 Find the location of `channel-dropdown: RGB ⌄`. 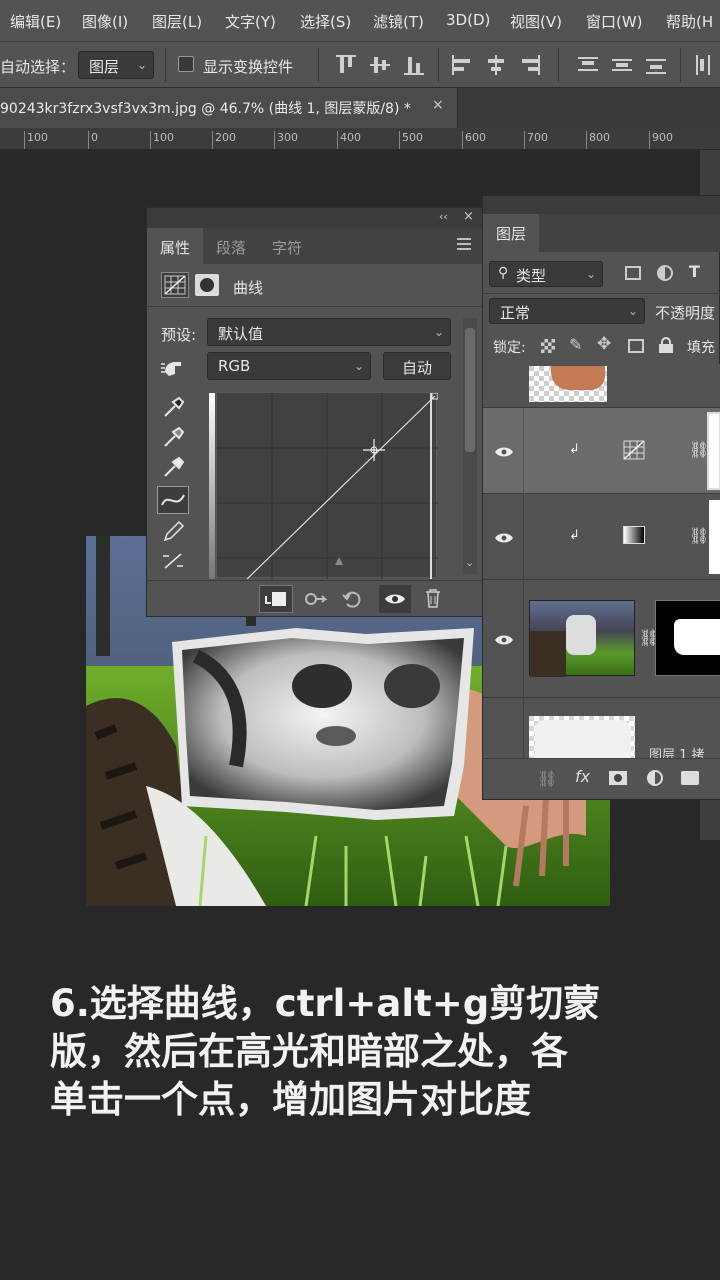

channel-dropdown: RGB ⌄ is located at coordinates (289, 366).